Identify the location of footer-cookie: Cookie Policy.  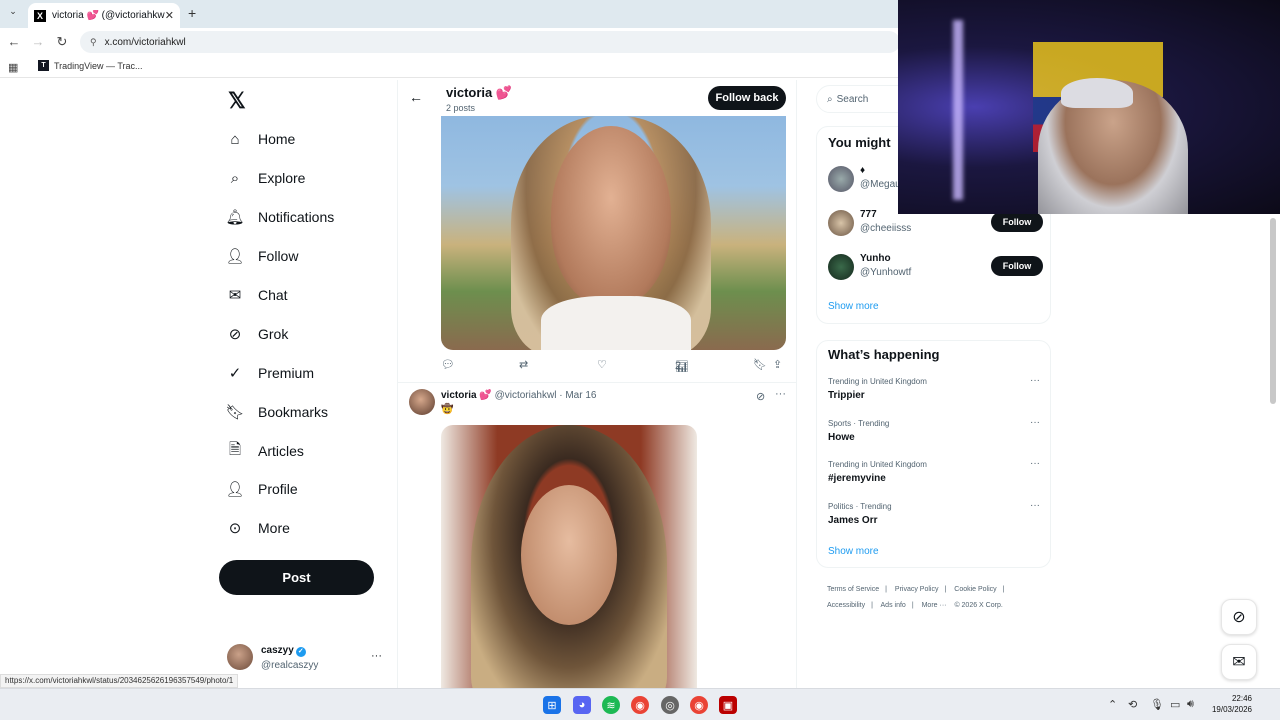
(975, 589).